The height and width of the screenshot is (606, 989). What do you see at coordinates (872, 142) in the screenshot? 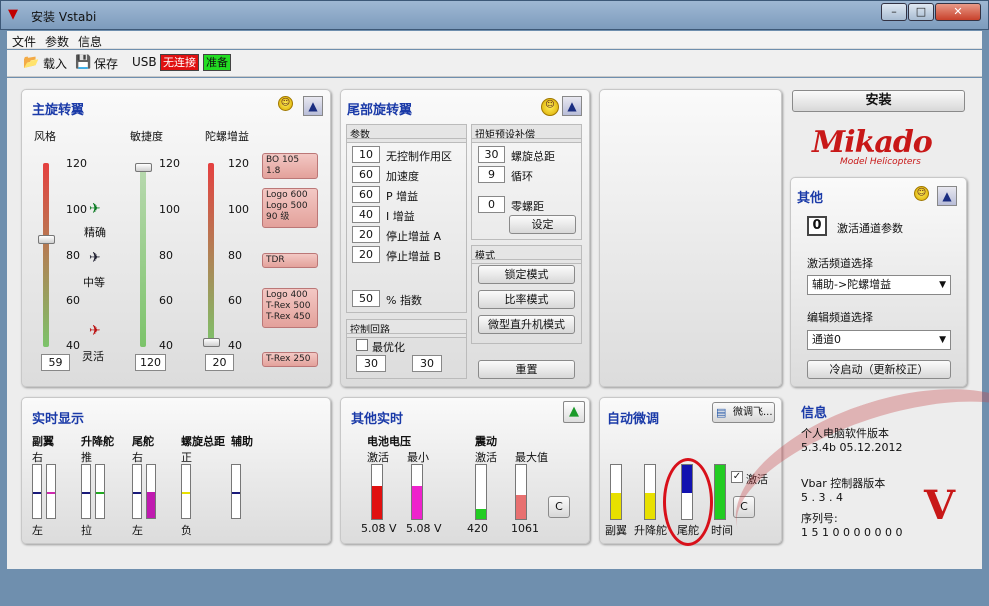
I see `mikado-logo: Mikado` at bounding box center [872, 142].